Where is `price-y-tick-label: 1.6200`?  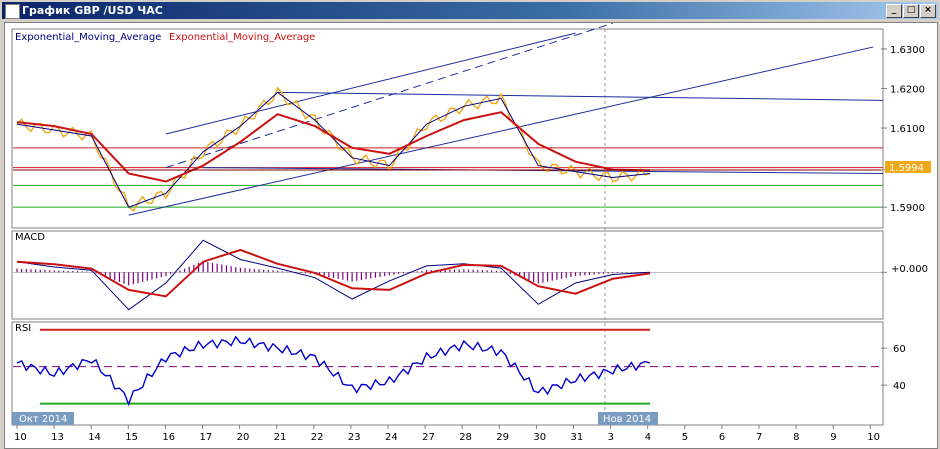 price-y-tick-label: 1.6200 is located at coordinates (907, 89).